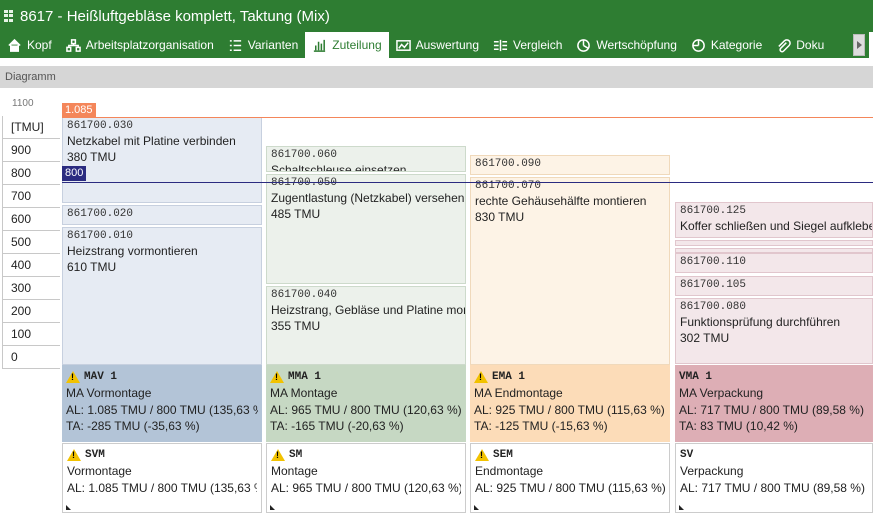 The height and width of the screenshot is (513, 873). I want to click on toolbar-scroll-right-button, so click(859, 45).